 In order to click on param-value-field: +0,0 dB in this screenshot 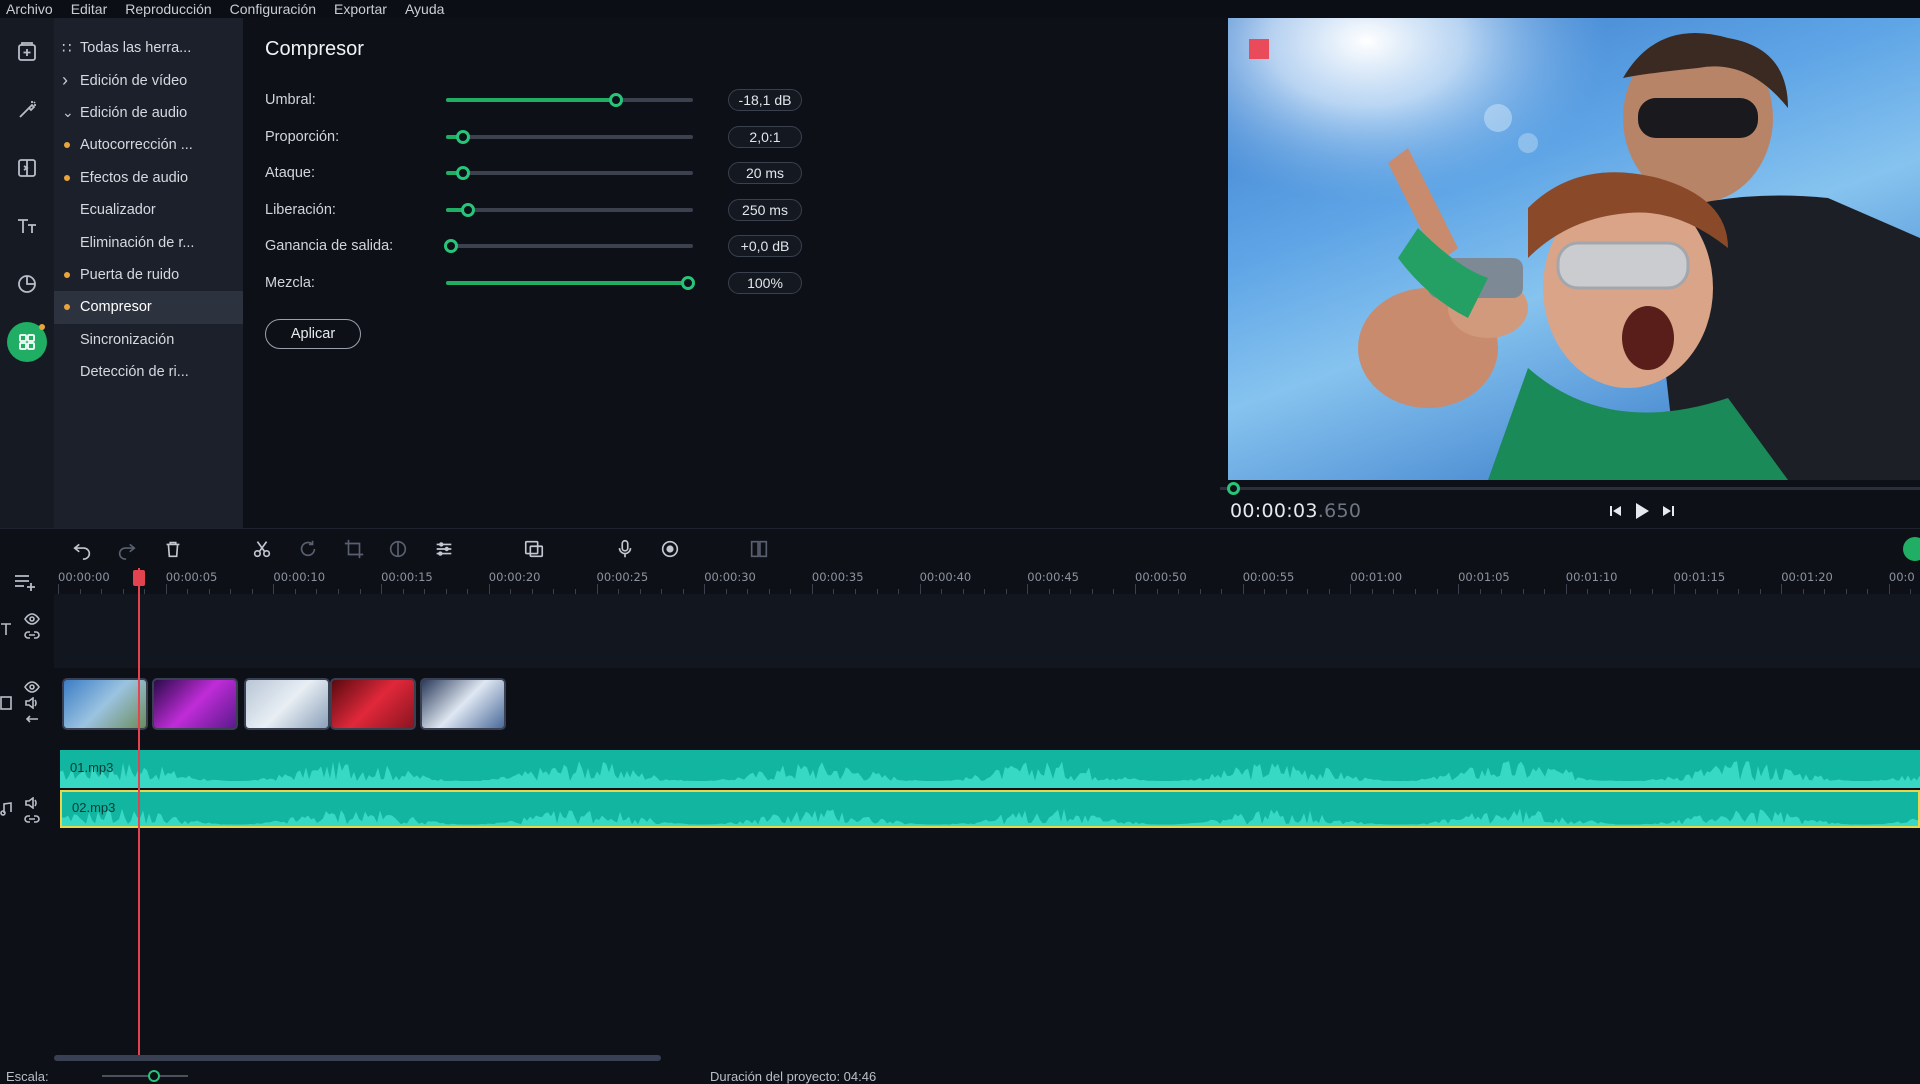, I will do `click(765, 246)`.